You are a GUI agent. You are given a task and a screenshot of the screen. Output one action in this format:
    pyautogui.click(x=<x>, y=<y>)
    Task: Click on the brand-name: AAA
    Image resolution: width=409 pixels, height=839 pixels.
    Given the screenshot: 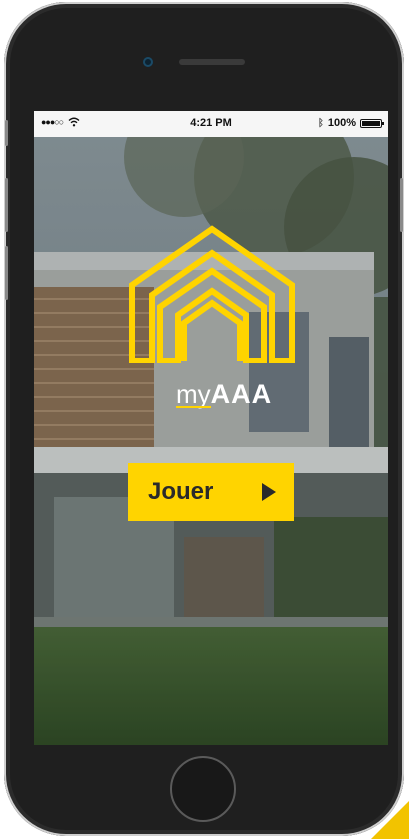 What is the action you would take?
    pyautogui.click(x=241, y=394)
    